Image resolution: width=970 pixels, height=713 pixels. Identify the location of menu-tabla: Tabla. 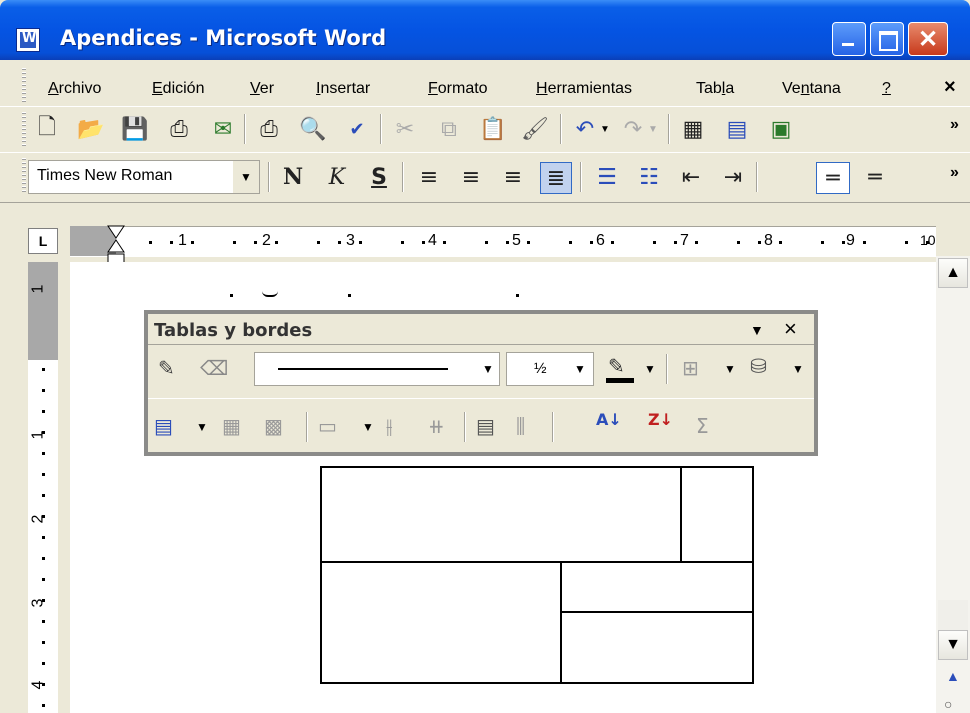
(715, 89).